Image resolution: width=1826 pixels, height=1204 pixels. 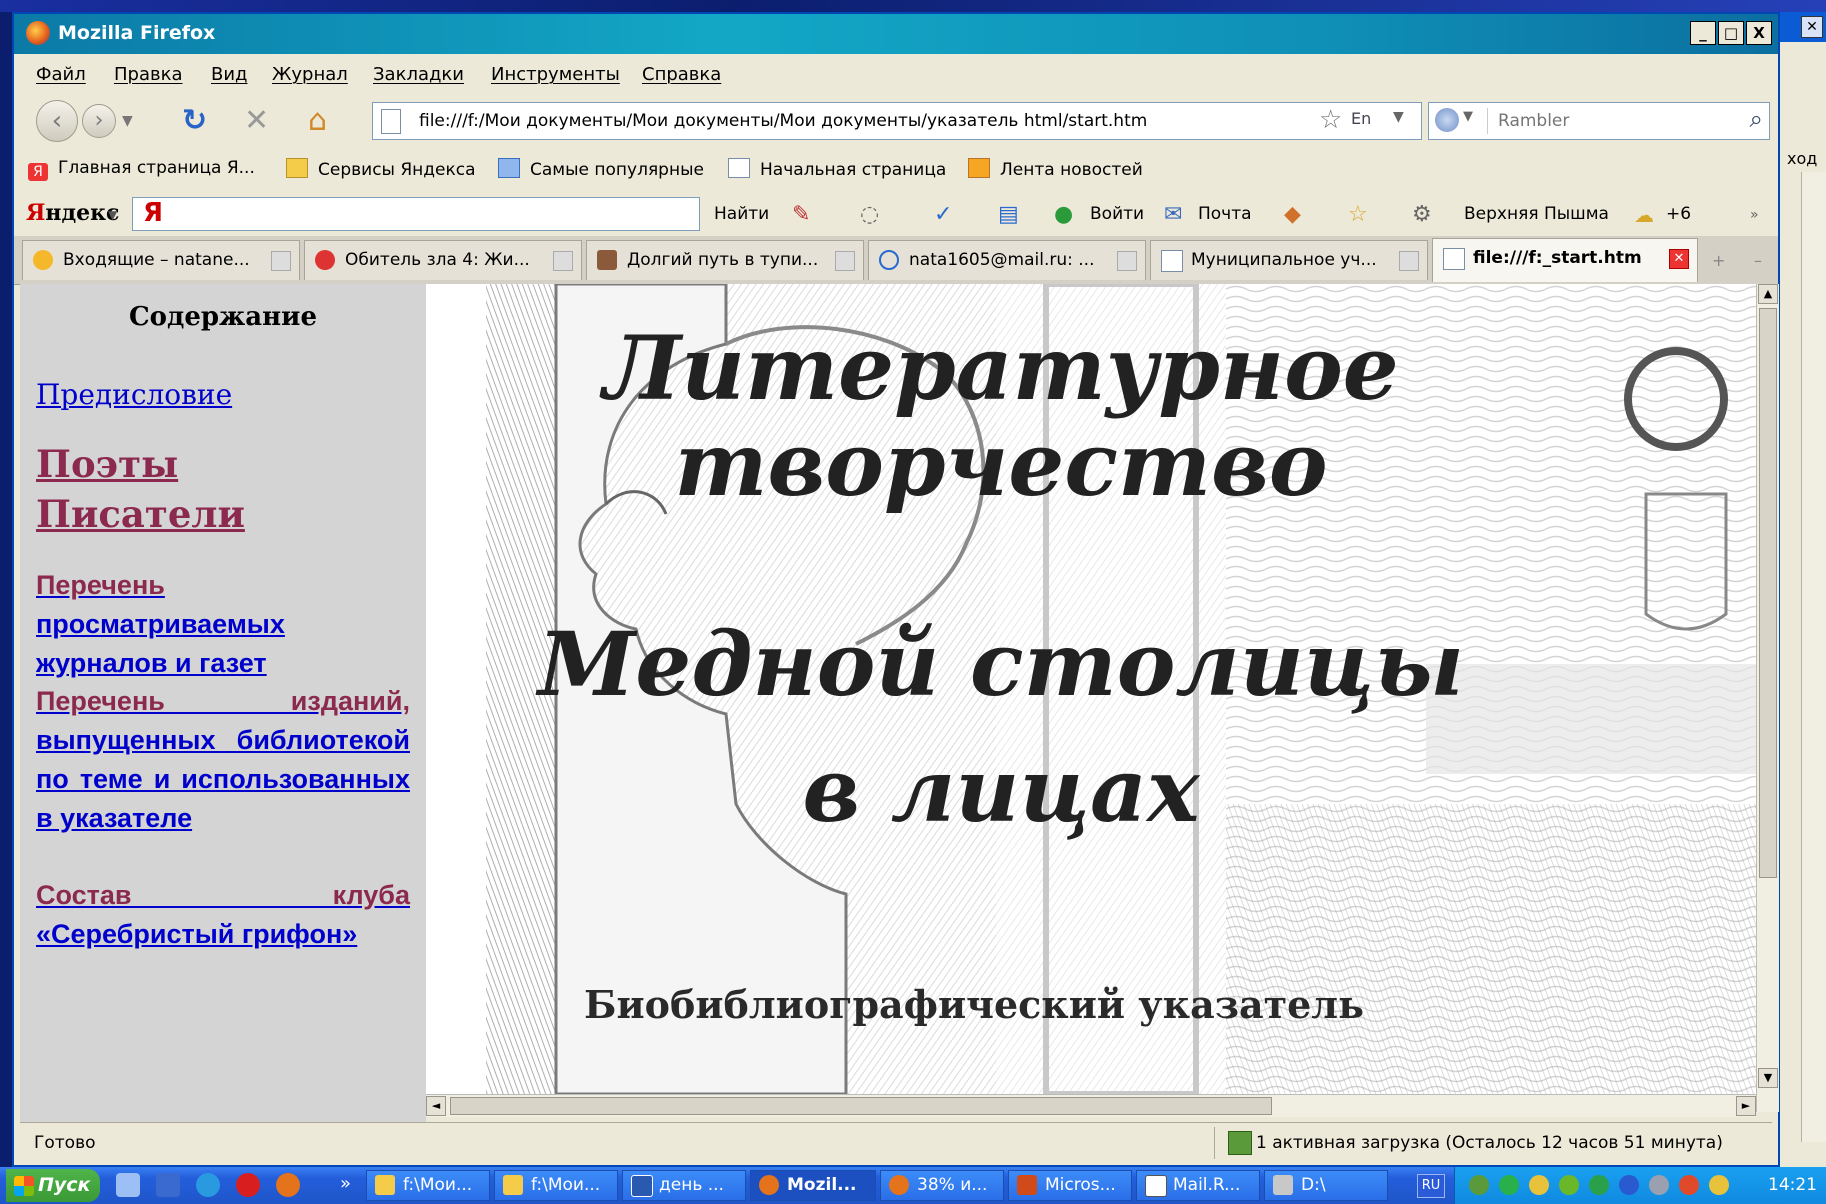 I want to click on publications-list-link-head: Перечень изданий,, so click(x=223, y=701).